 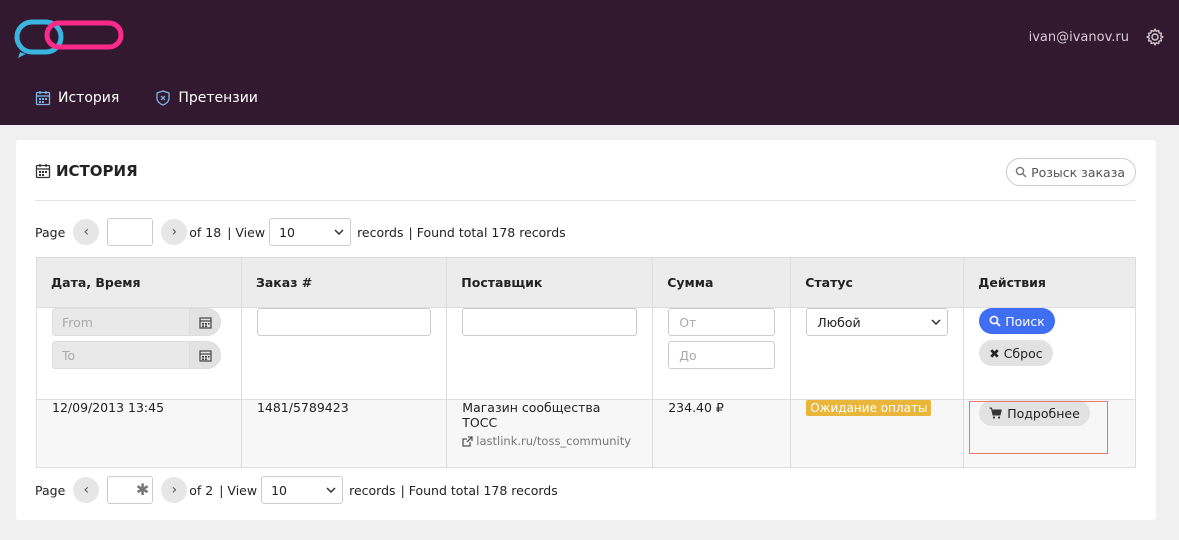 I want to click on page-title: ИСТОРИЯ, so click(x=86, y=171).